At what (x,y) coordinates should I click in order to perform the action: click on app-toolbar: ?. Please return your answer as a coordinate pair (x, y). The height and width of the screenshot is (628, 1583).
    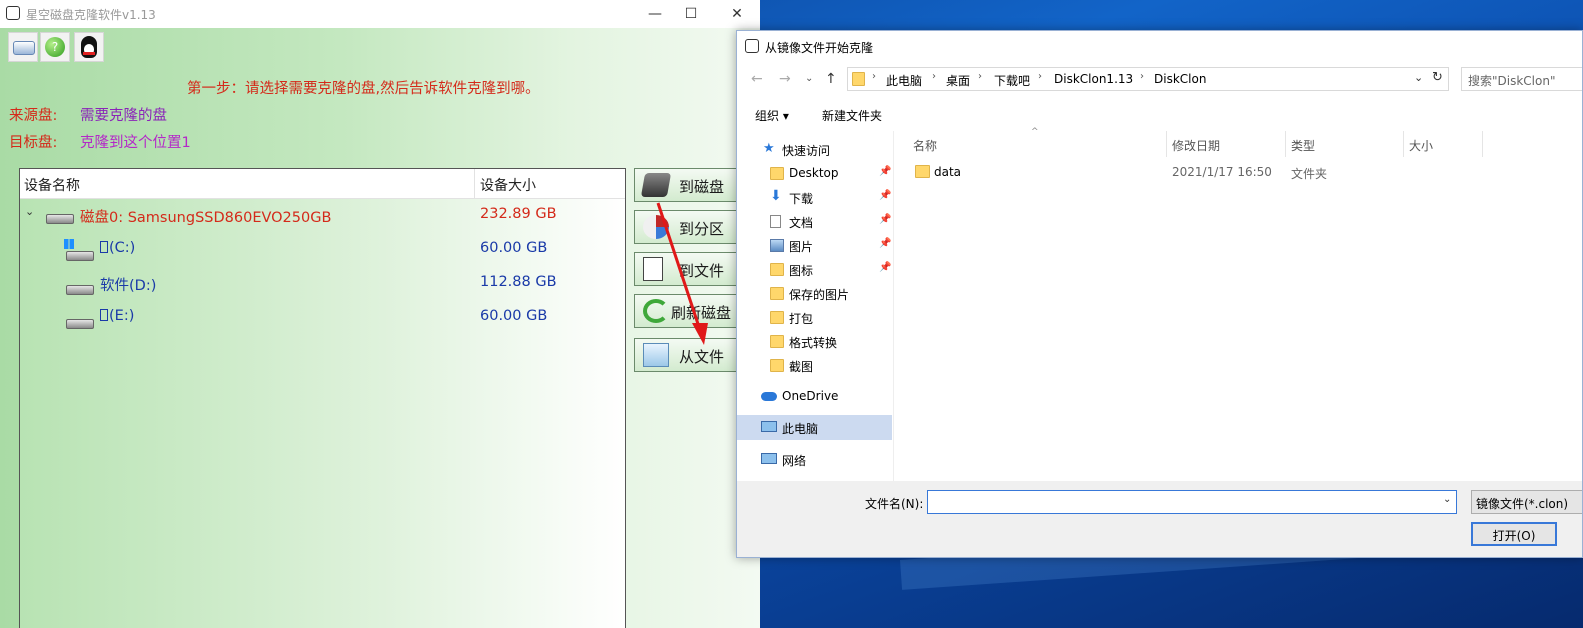
    Looking at the image, I should click on (55, 46).